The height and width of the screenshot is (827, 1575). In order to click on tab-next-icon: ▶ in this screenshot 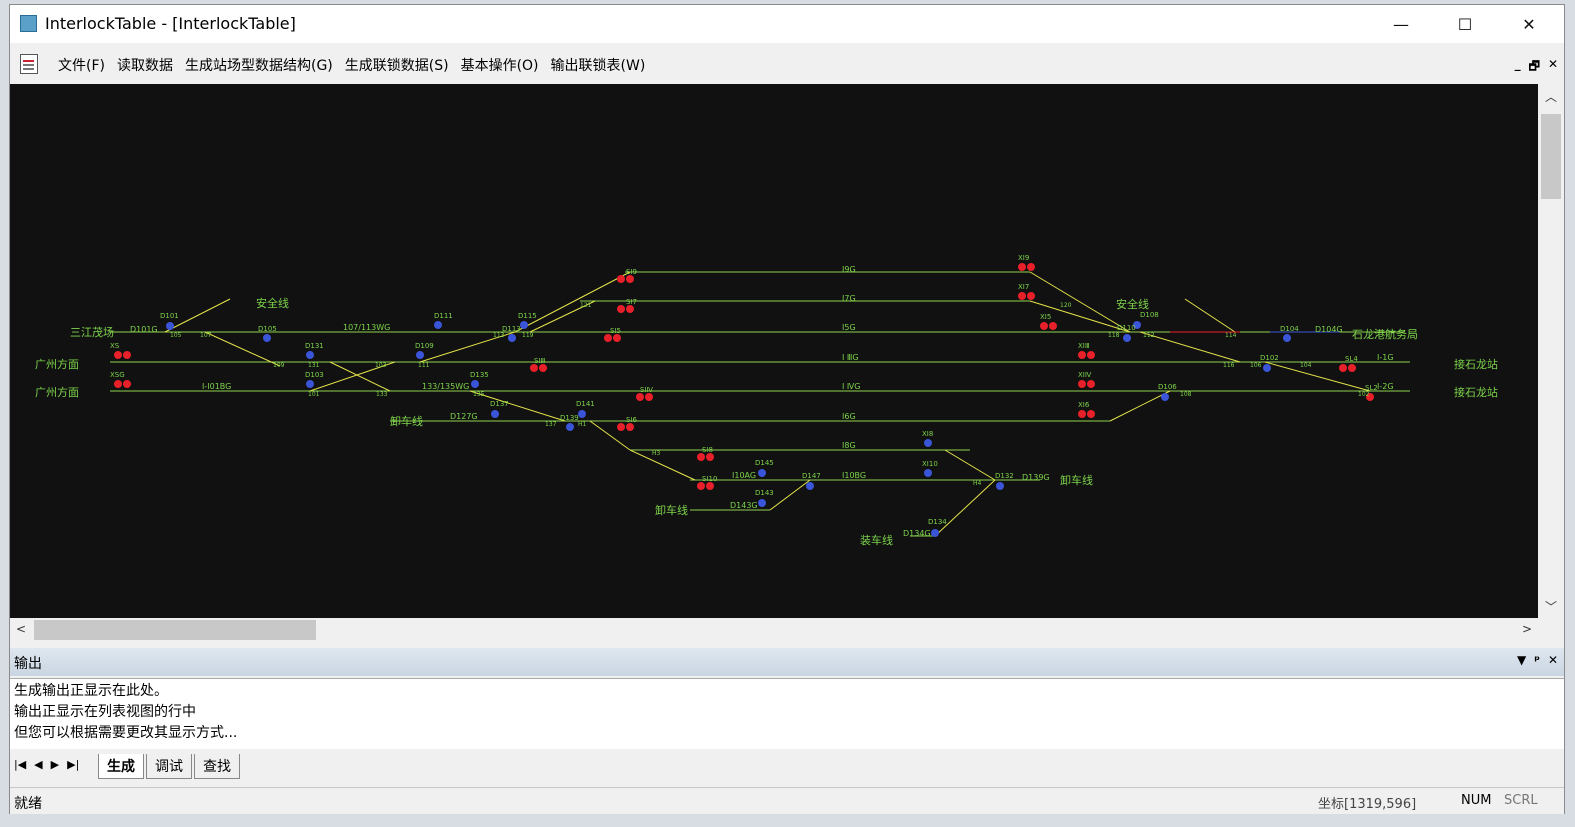, I will do `click(55, 764)`.